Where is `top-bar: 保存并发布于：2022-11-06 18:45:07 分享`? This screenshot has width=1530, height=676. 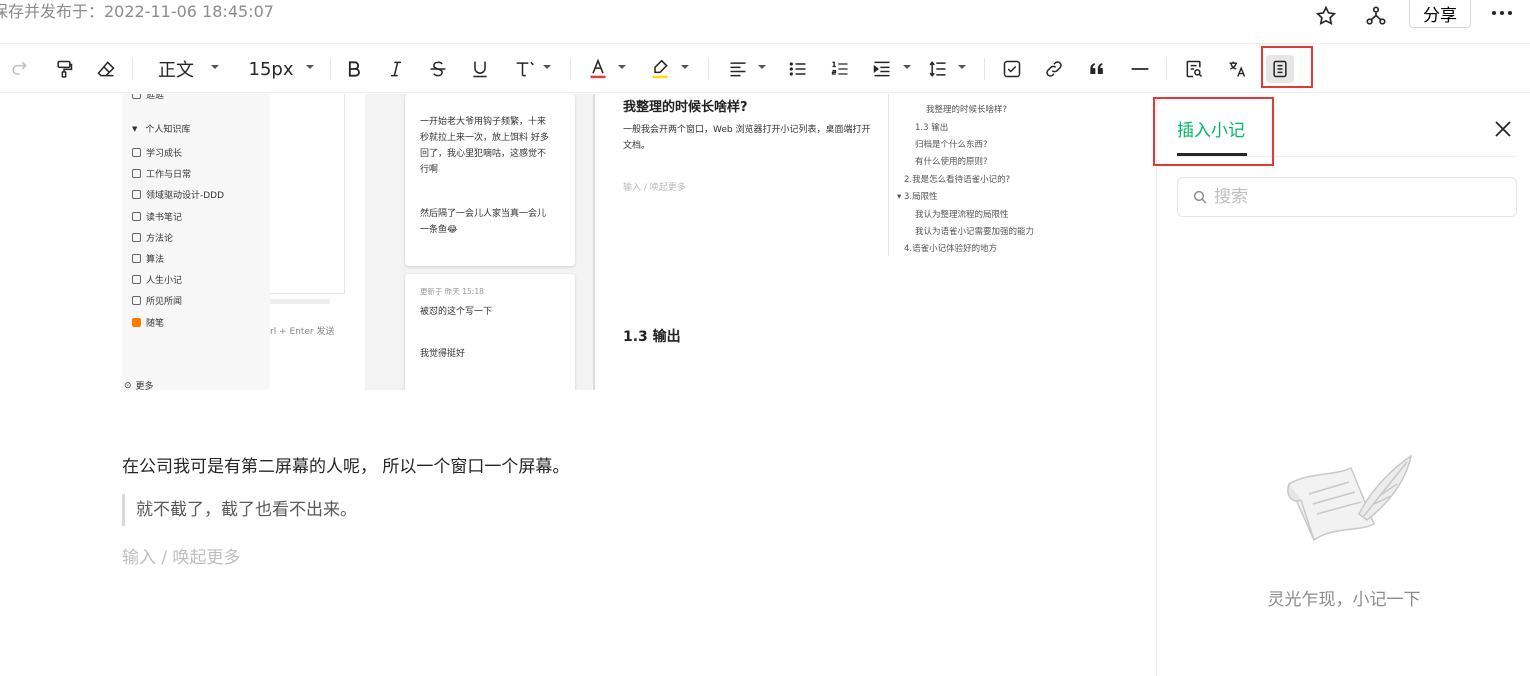
top-bar: 保存并发布于：2022-11-06 18:45:07 分享 is located at coordinates (765, 22).